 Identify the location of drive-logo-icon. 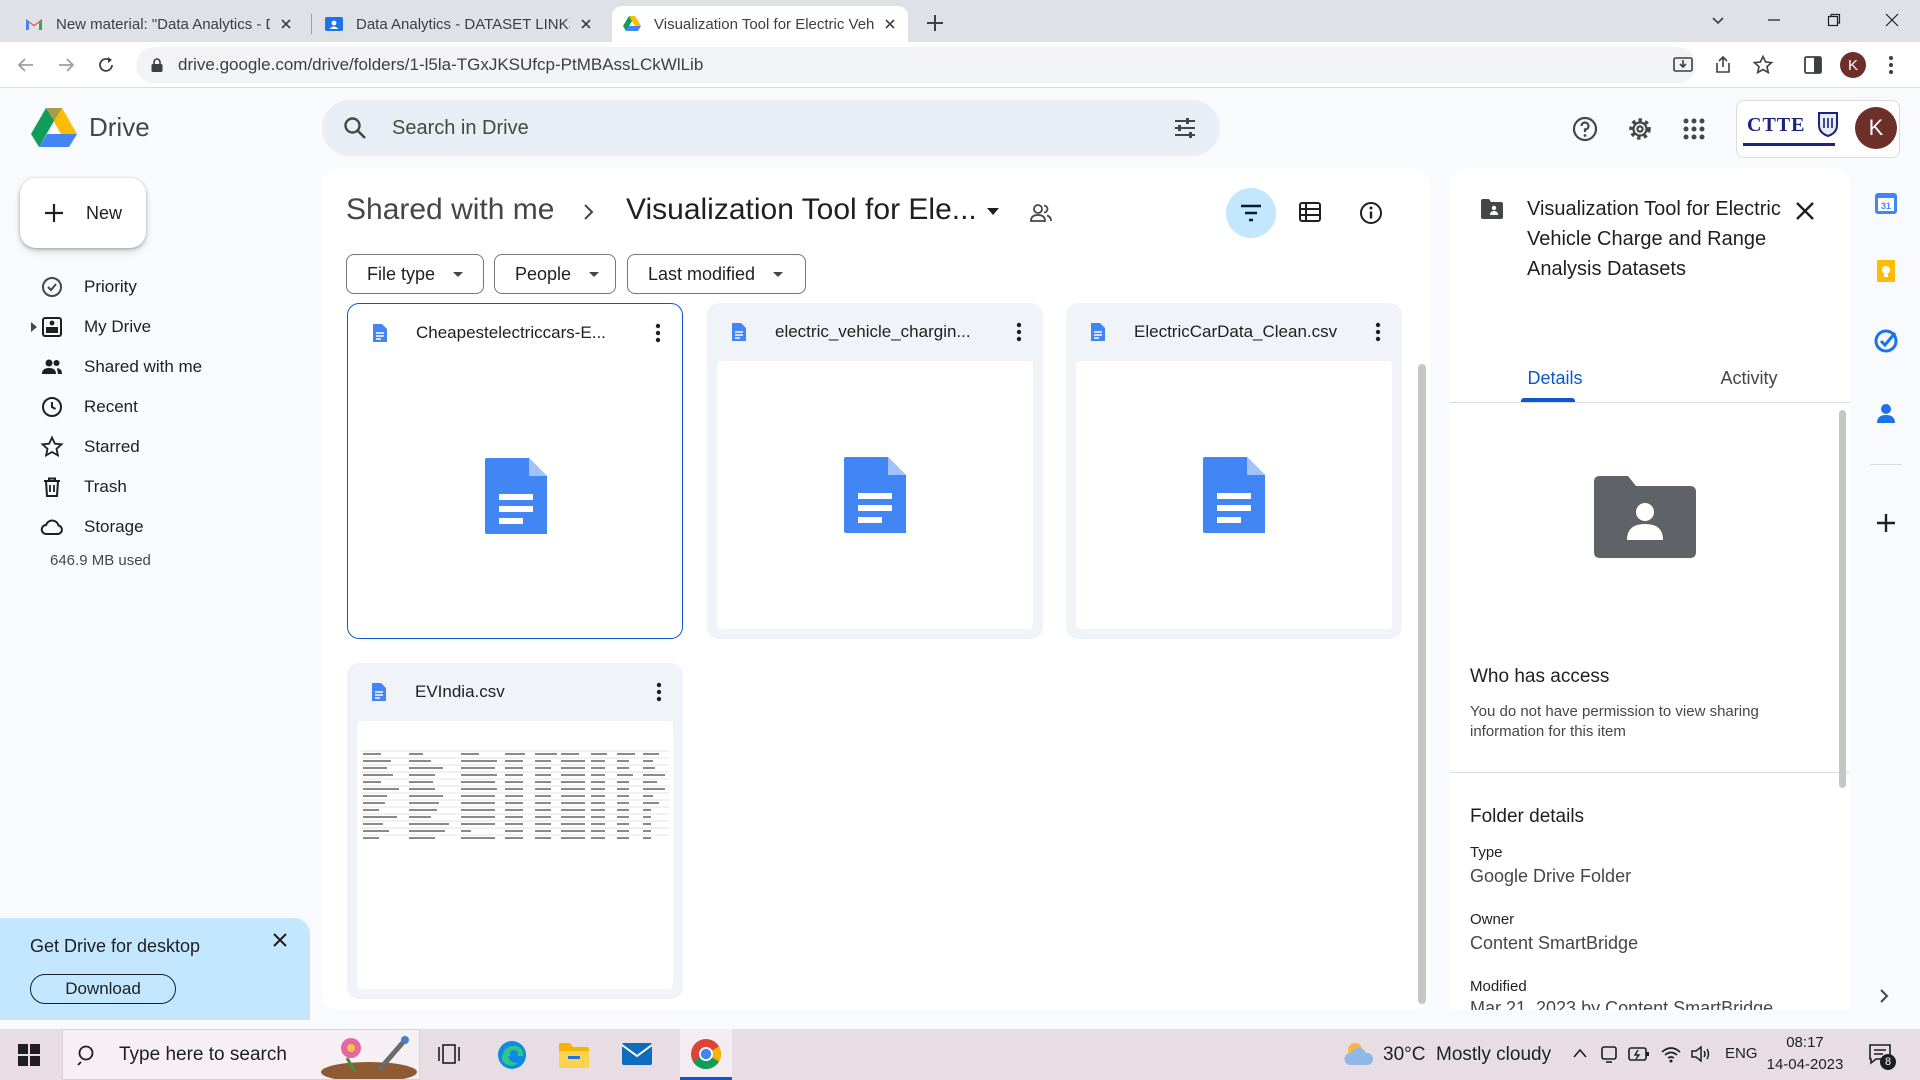
(54, 127).